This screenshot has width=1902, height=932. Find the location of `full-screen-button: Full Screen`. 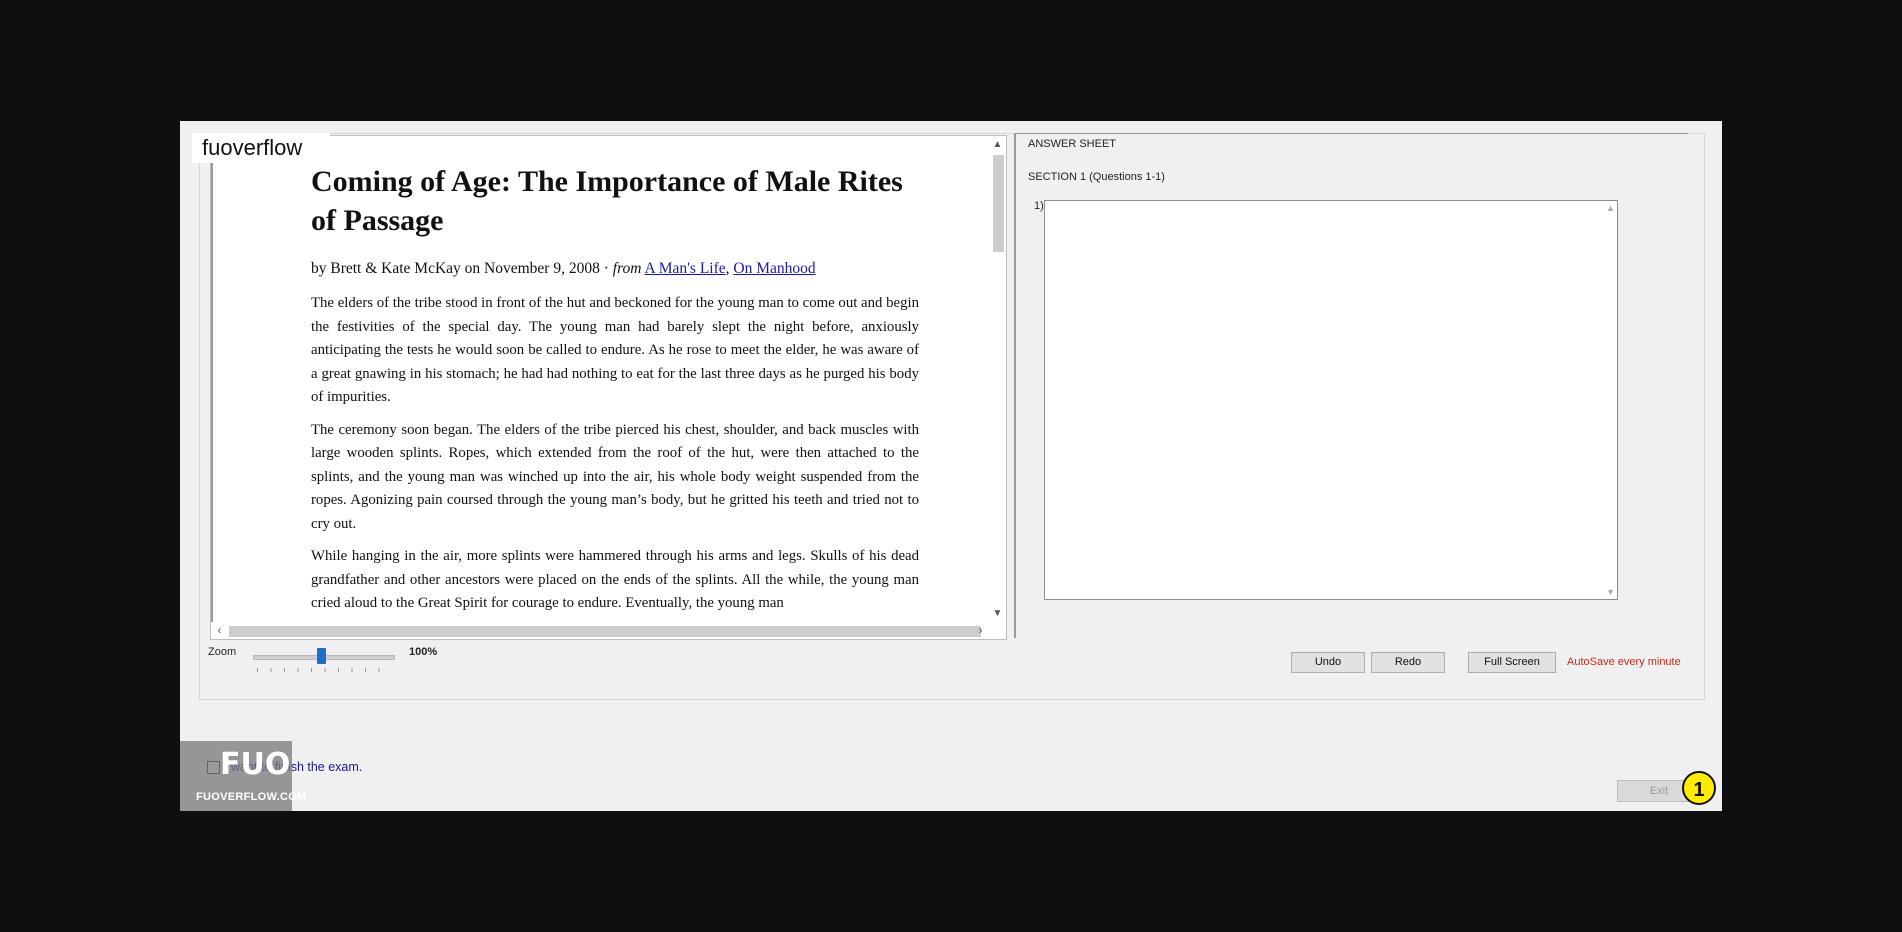

full-screen-button: Full Screen is located at coordinates (1512, 662).